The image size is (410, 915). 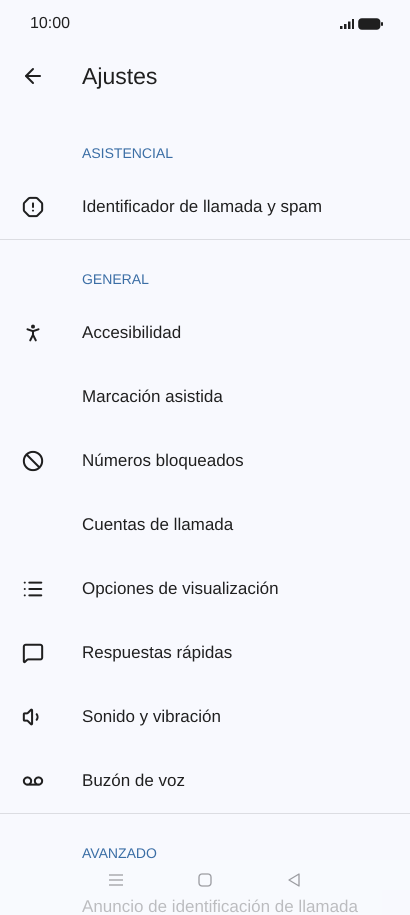 I want to click on message-icon, so click(x=33, y=653).